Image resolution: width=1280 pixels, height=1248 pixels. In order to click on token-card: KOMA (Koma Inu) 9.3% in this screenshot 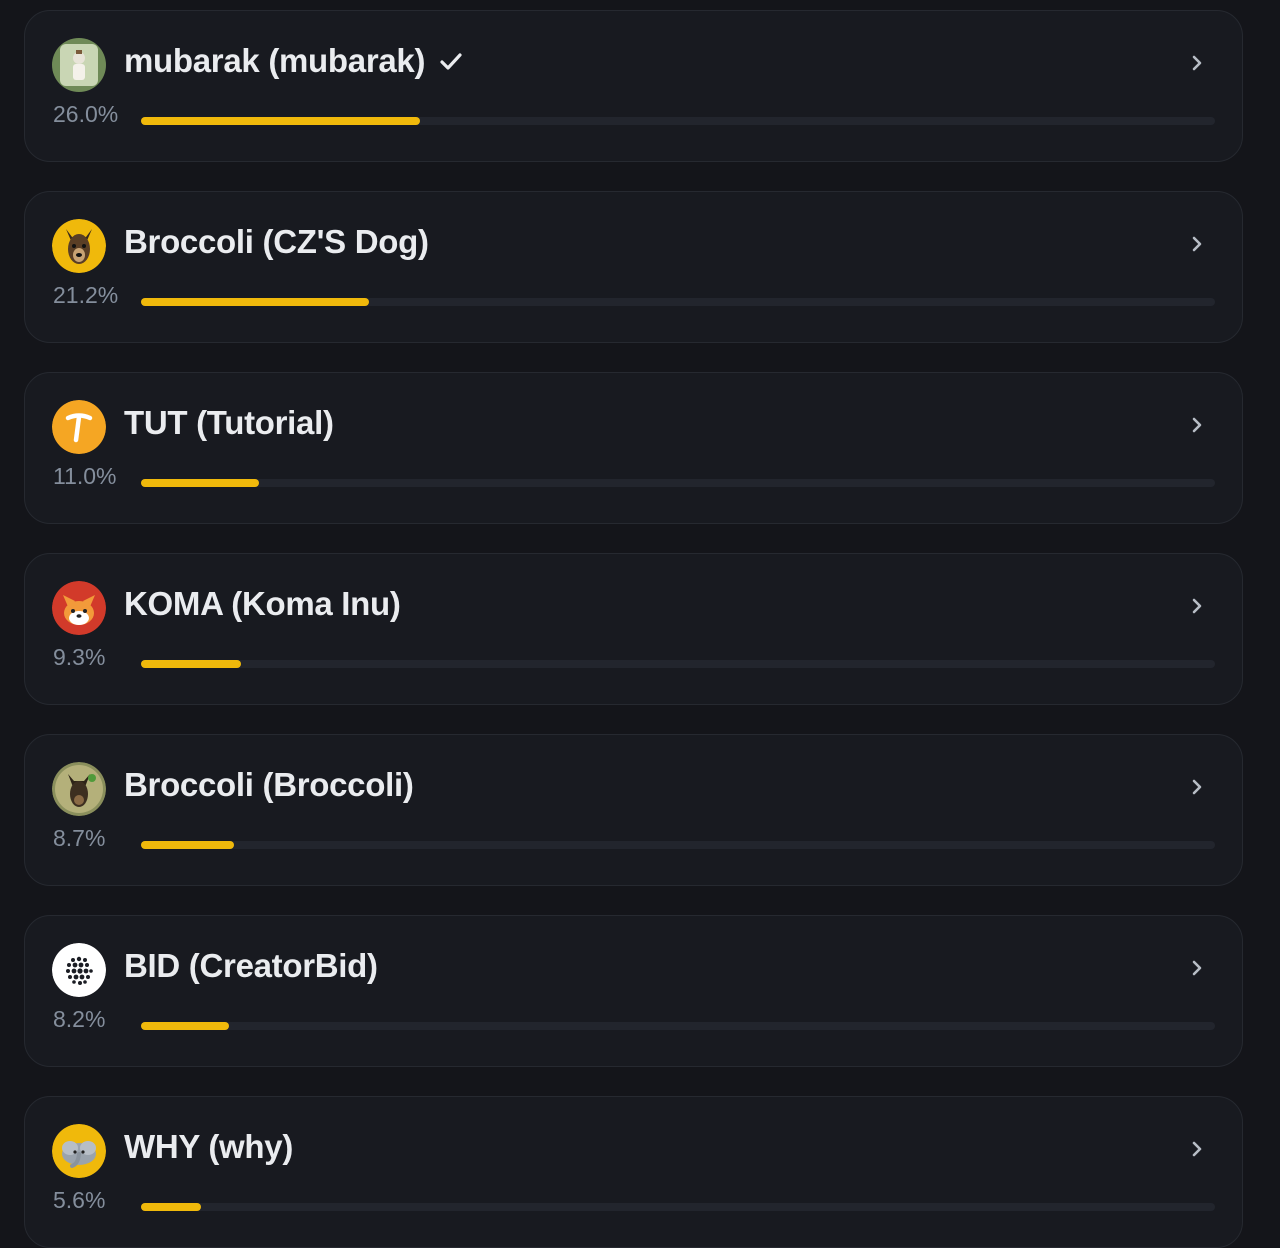, I will do `click(633, 629)`.